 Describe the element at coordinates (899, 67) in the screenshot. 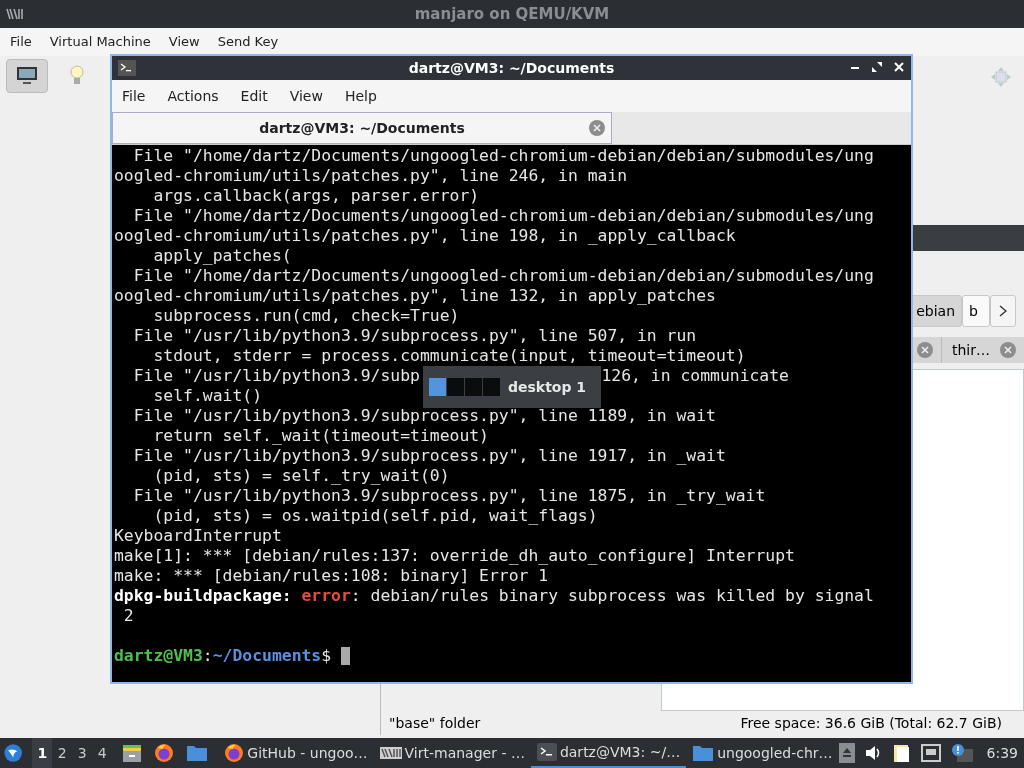

I see `close-icon` at that location.